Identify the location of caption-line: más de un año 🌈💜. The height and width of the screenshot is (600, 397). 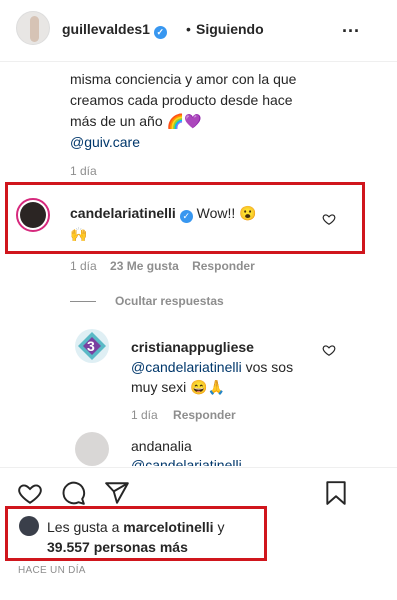
(136, 121).